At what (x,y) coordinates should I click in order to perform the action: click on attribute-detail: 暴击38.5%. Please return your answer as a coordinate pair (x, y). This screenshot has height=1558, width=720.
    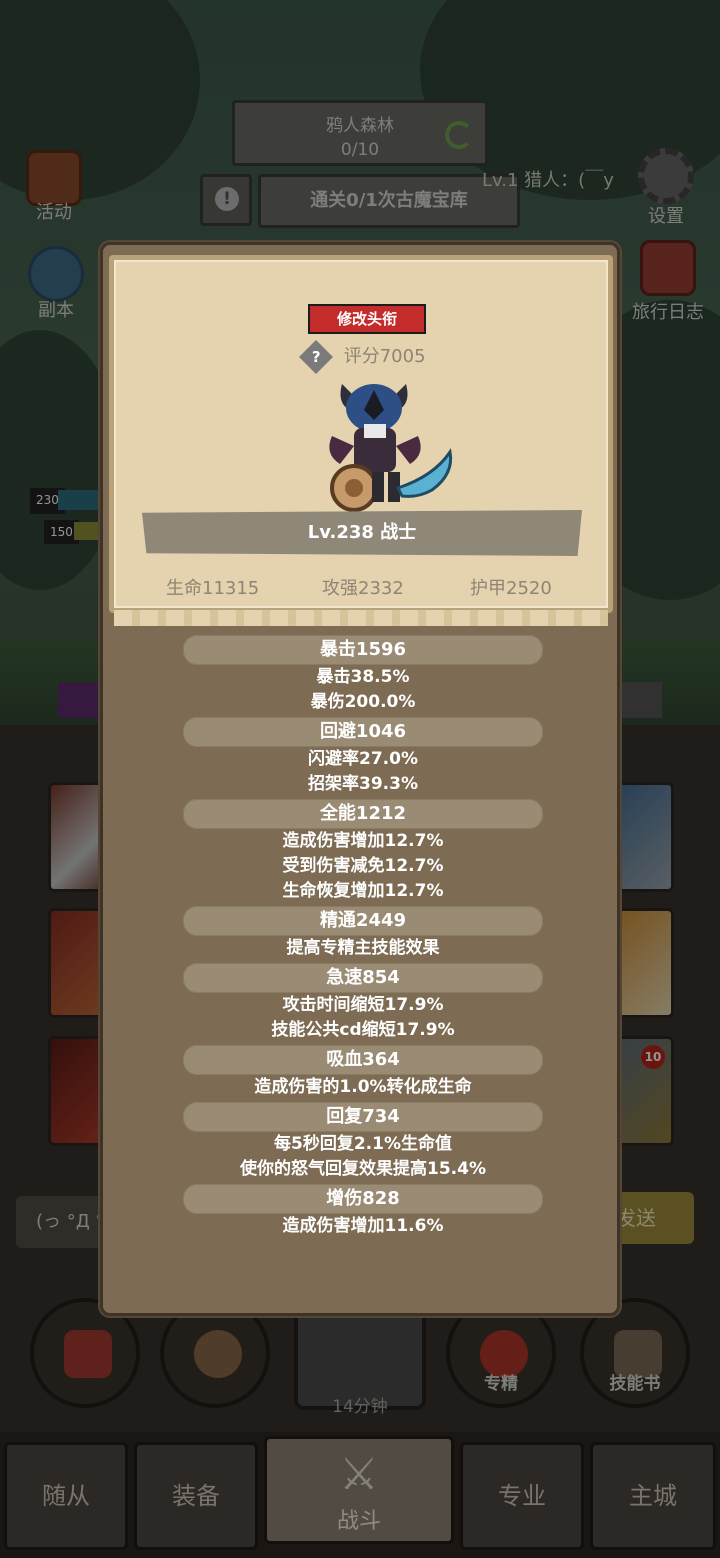
    Looking at the image, I should click on (363, 677).